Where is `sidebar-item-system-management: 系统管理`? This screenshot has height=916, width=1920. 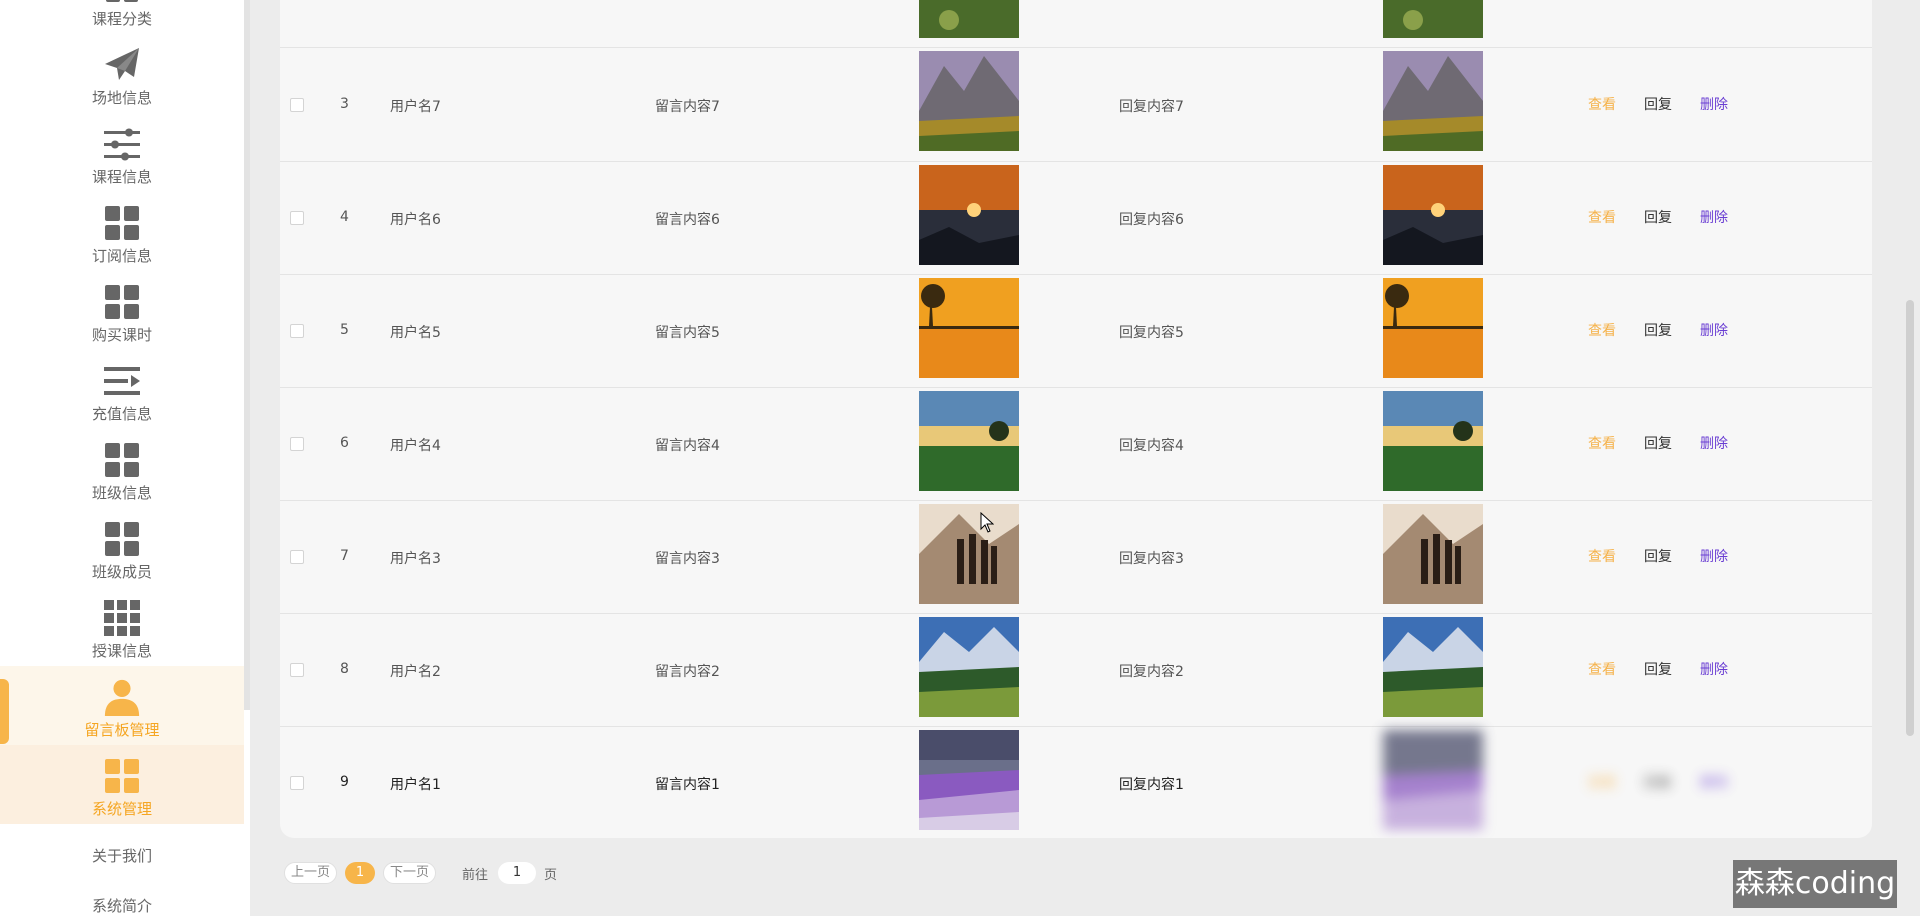
sidebar-item-system-management: 系统管理 is located at coordinates (122, 784).